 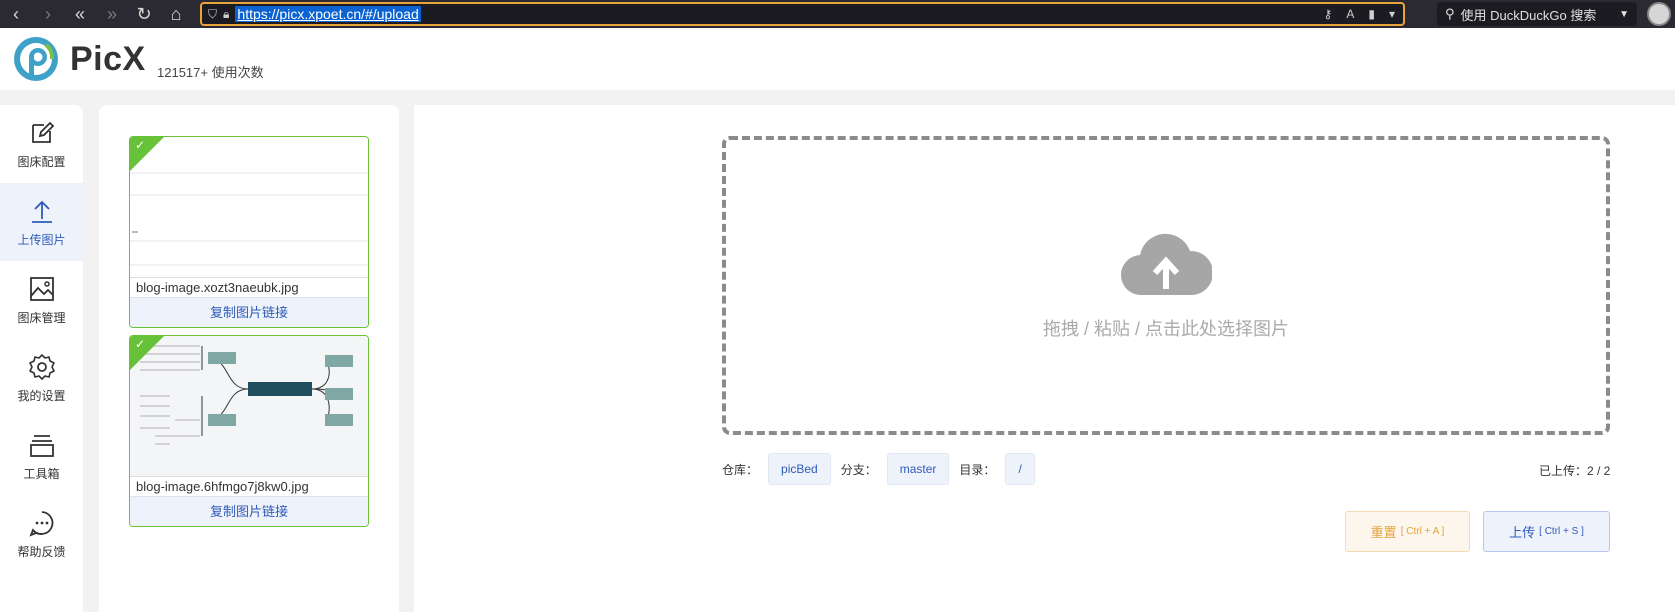 I want to click on dir-label: 目录：, so click(x=977, y=469).